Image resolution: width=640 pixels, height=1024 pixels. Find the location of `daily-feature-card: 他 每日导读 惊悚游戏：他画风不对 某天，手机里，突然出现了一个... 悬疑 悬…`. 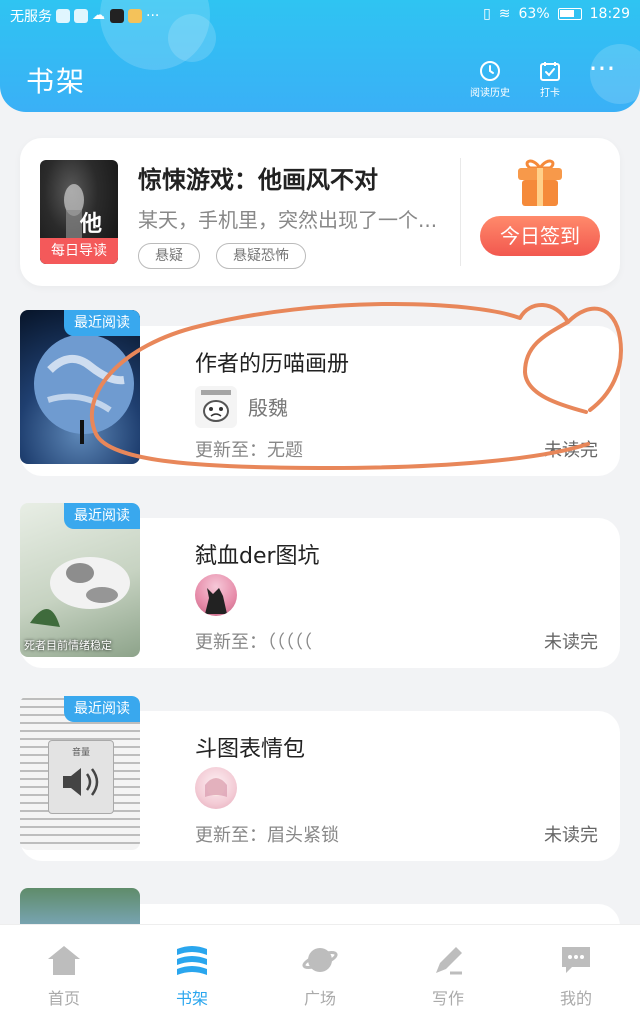

daily-feature-card: 他 每日导读 惊悚游戏：他画风不对 某天，手机里，突然出现了一个... 悬疑 悬… is located at coordinates (320, 212).